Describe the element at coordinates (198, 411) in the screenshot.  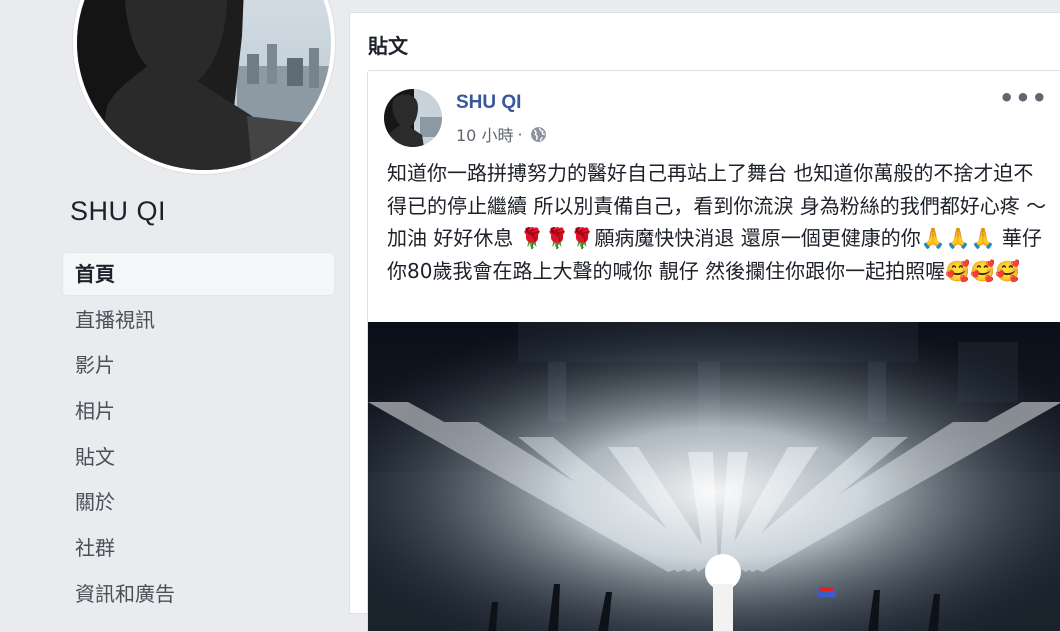
I see `nav-item-photos: 相片` at that location.